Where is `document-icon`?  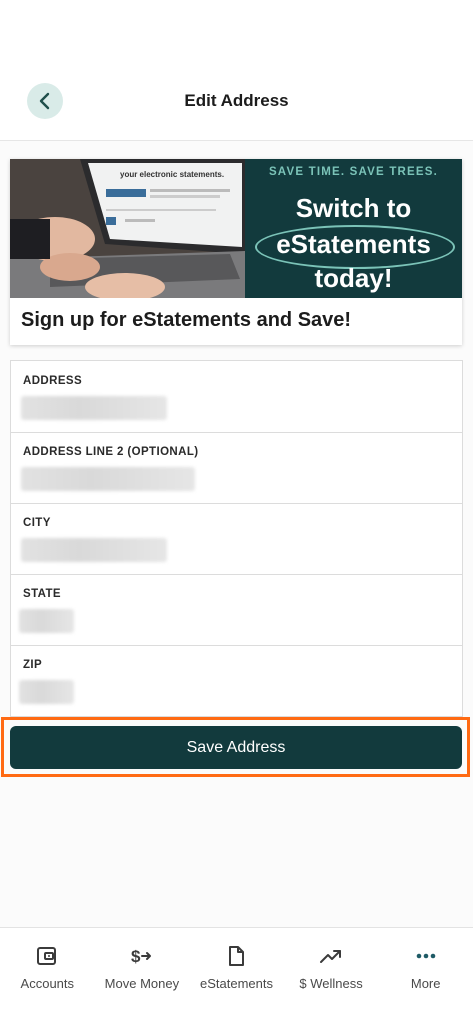 document-icon is located at coordinates (237, 956).